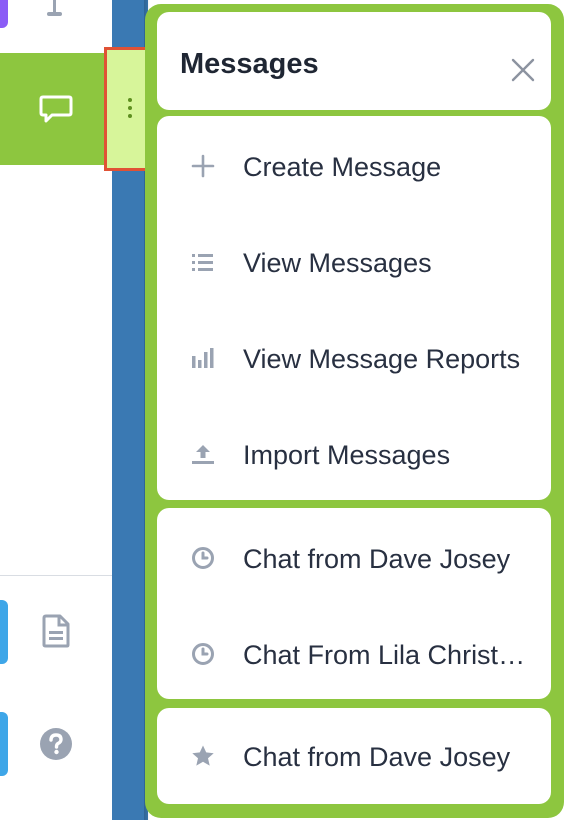 The width and height of the screenshot is (564, 820). What do you see at coordinates (342, 167) in the screenshot?
I see `menu-item-label: Create Message` at bounding box center [342, 167].